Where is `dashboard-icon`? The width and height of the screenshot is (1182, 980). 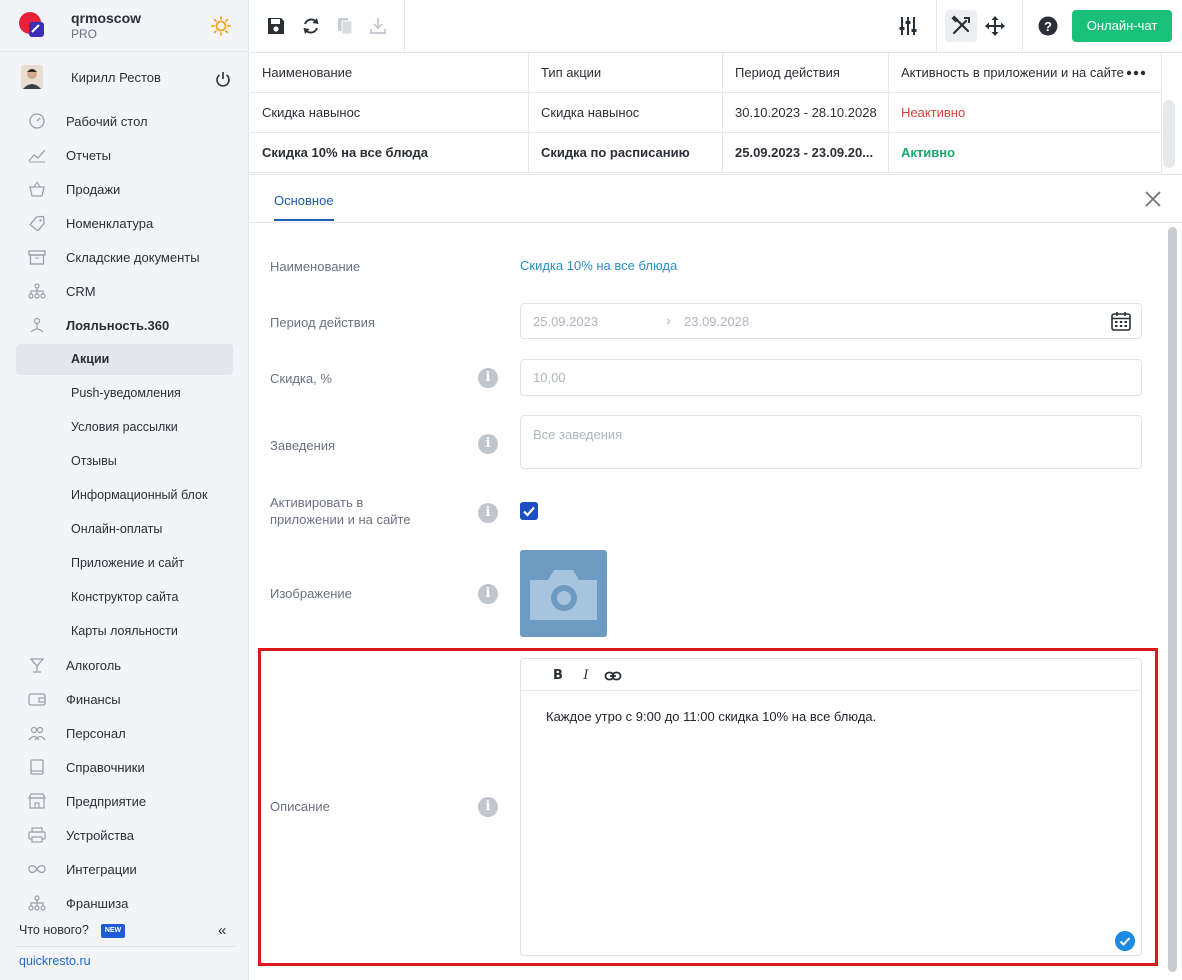 dashboard-icon is located at coordinates (37, 121).